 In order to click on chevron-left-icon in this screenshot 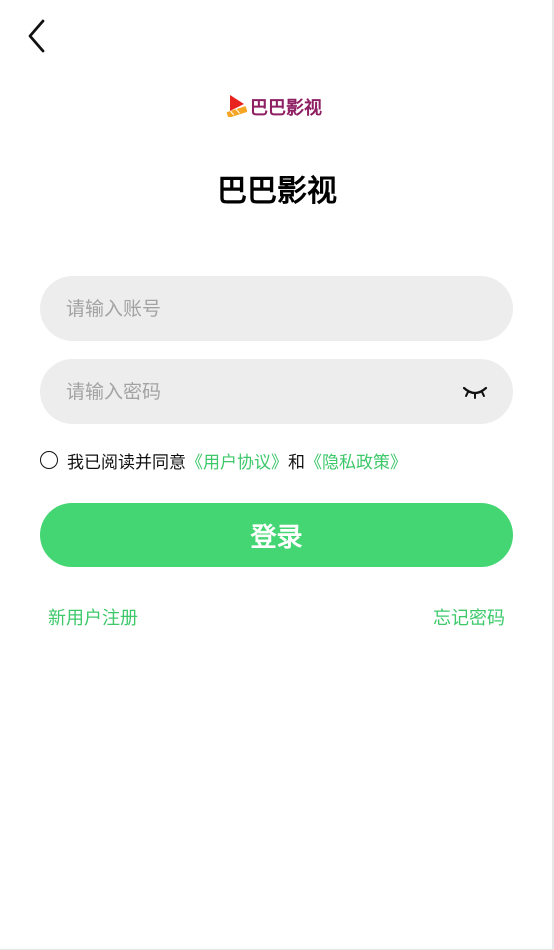, I will do `click(37, 38)`.